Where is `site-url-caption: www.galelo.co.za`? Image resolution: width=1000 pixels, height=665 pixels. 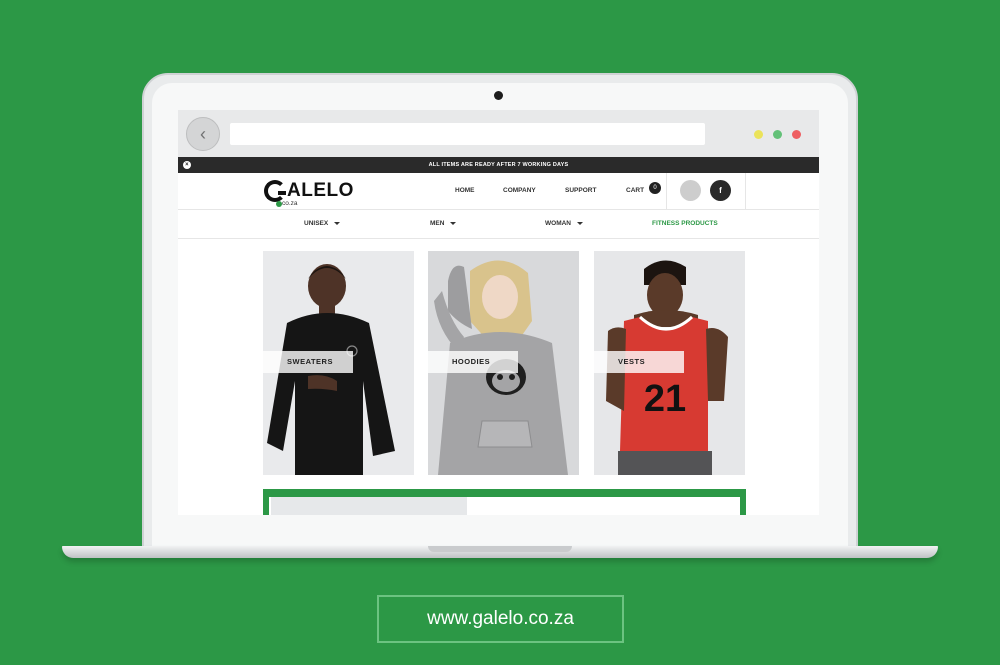 site-url-caption: www.galelo.co.za is located at coordinates (500, 619).